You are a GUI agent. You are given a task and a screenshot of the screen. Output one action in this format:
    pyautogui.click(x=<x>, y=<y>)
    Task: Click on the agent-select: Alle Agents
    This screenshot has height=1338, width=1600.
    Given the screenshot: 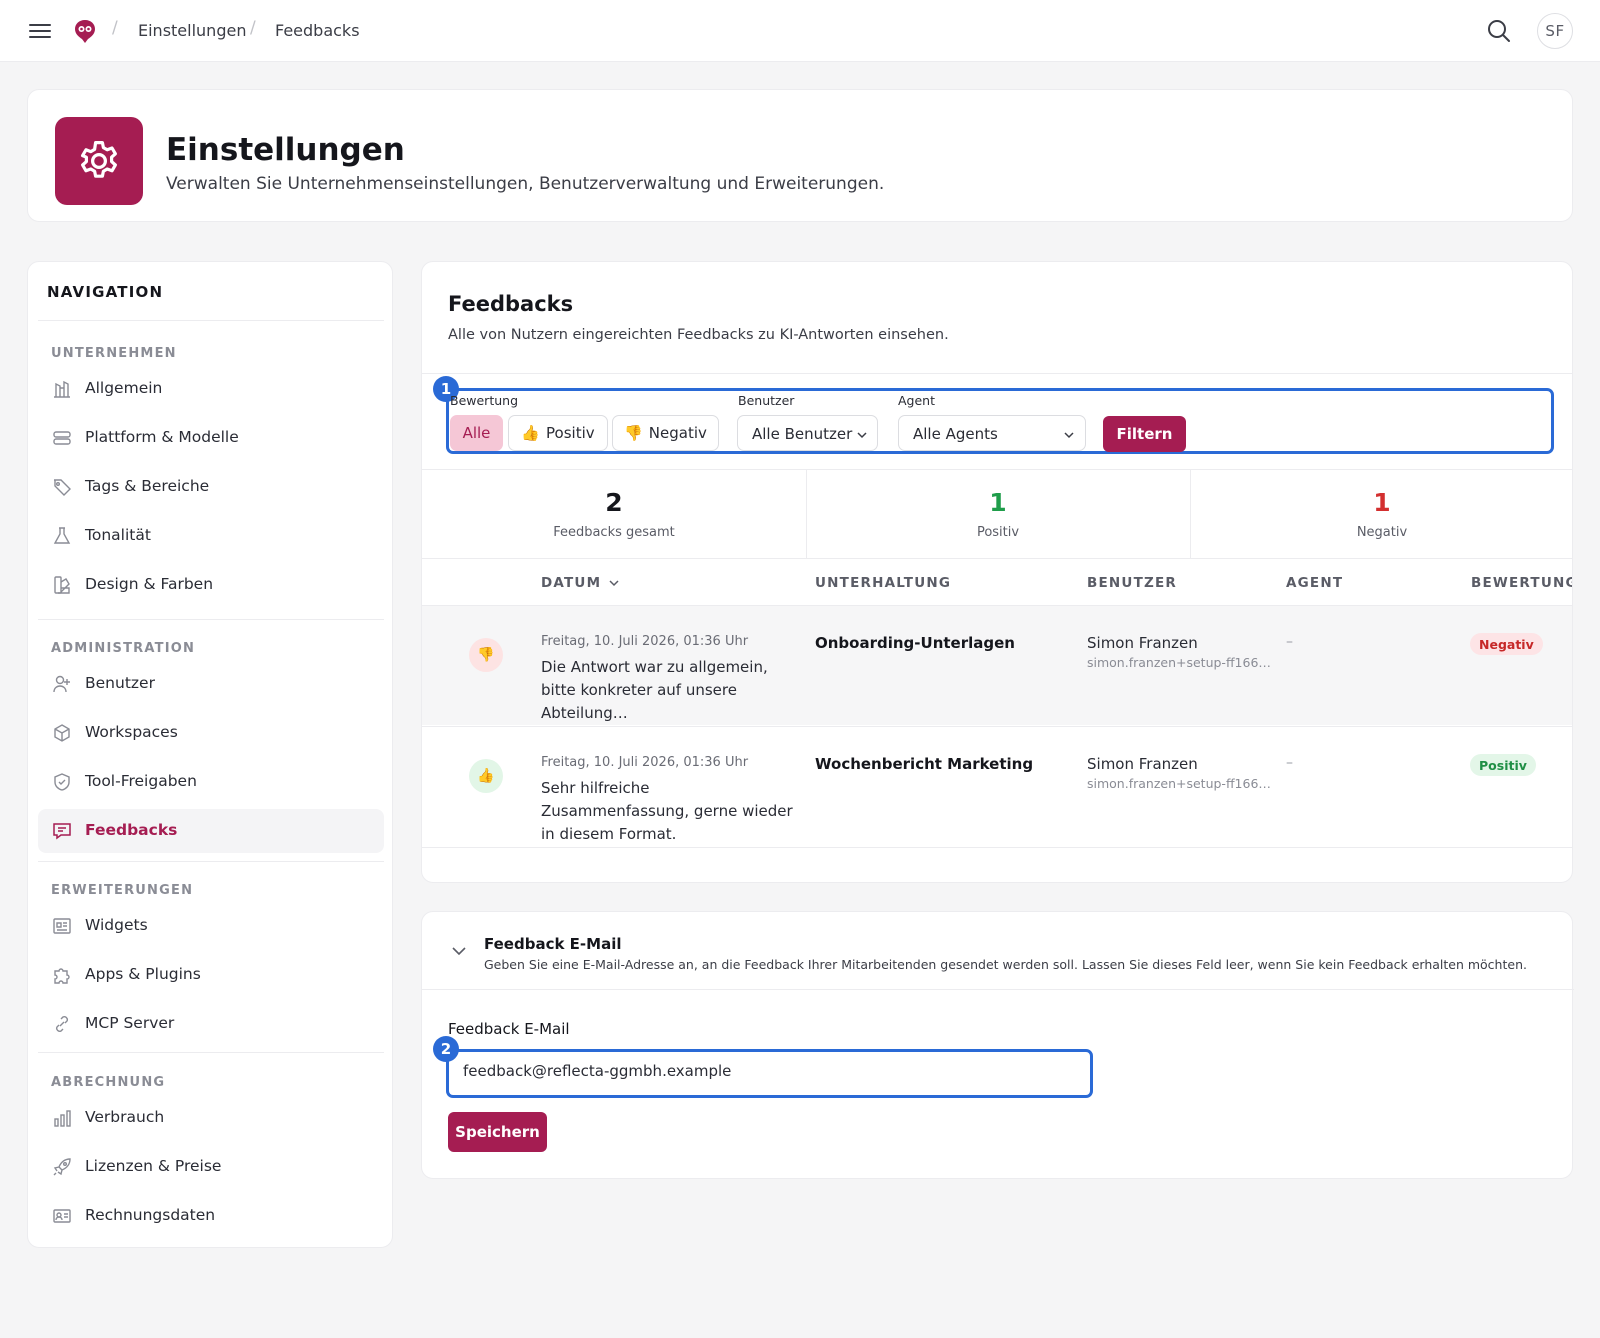 What is the action you would take?
    pyautogui.click(x=992, y=433)
    